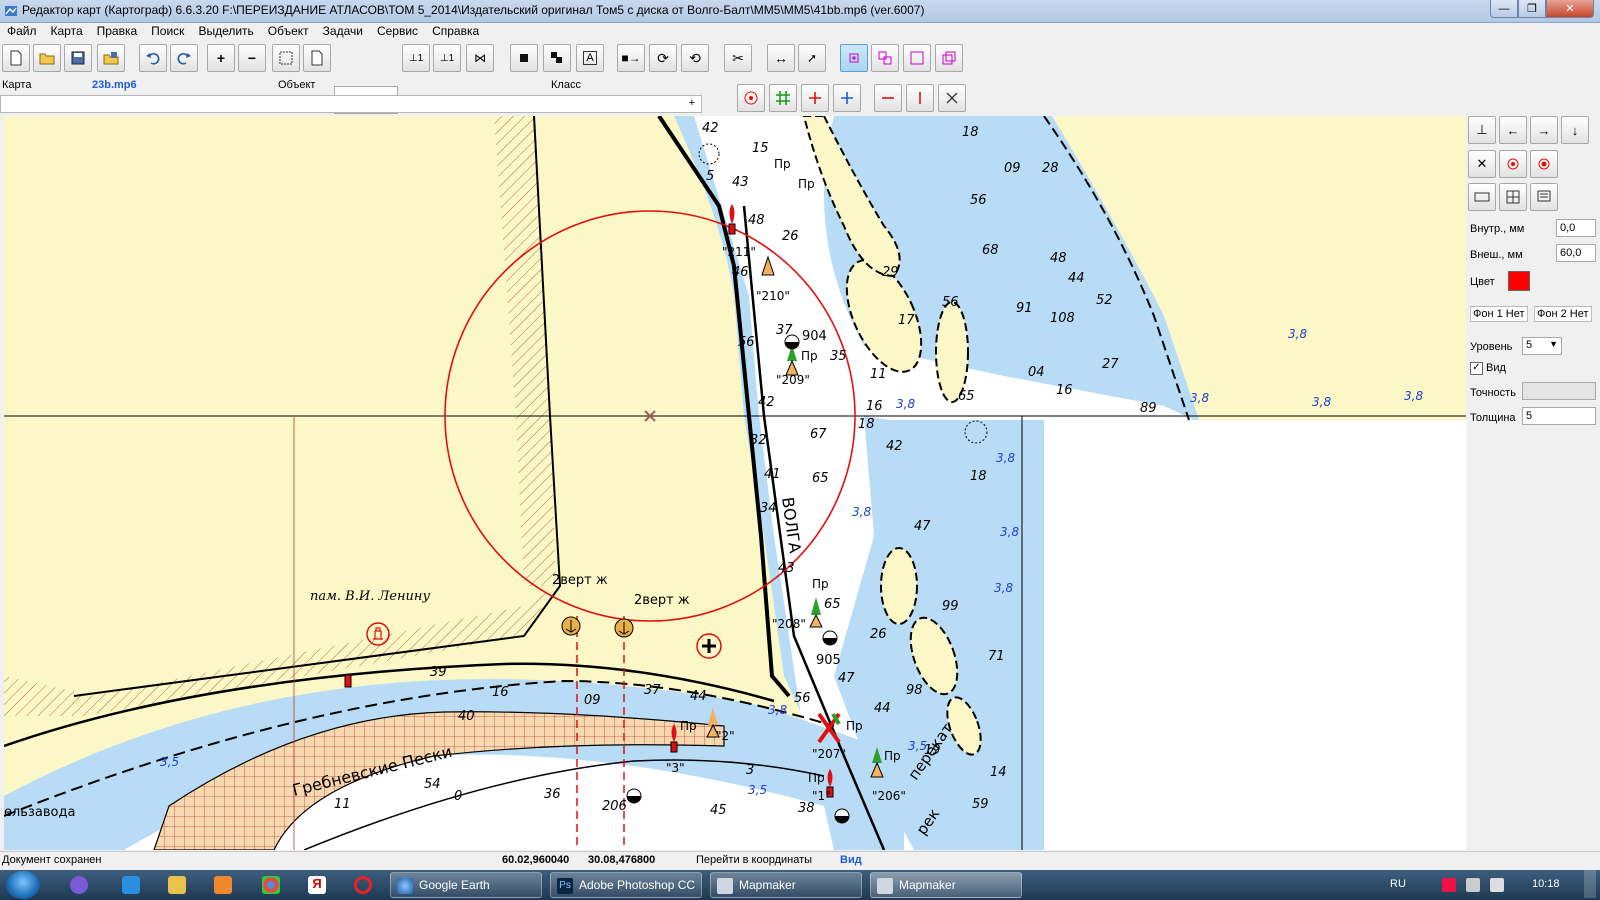 This screenshot has width=1600, height=900. What do you see at coordinates (1563, 314) in the screenshot?
I see `background-2: Фон 2 Нет` at bounding box center [1563, 314].